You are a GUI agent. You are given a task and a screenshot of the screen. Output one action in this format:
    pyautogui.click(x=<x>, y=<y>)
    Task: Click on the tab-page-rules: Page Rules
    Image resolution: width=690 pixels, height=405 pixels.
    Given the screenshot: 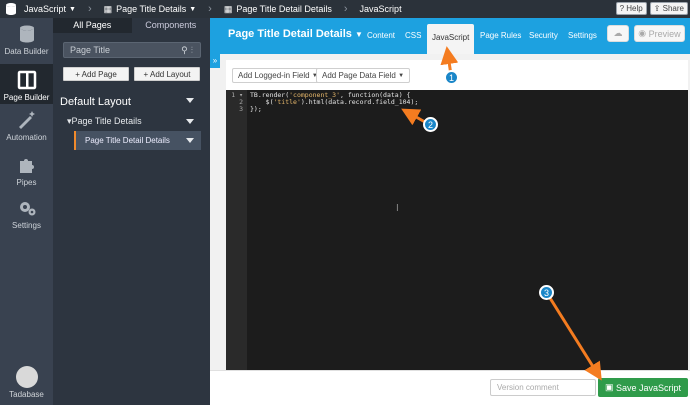 What is the action you would take?
    pyautogui.click(x=500, y=40)
    